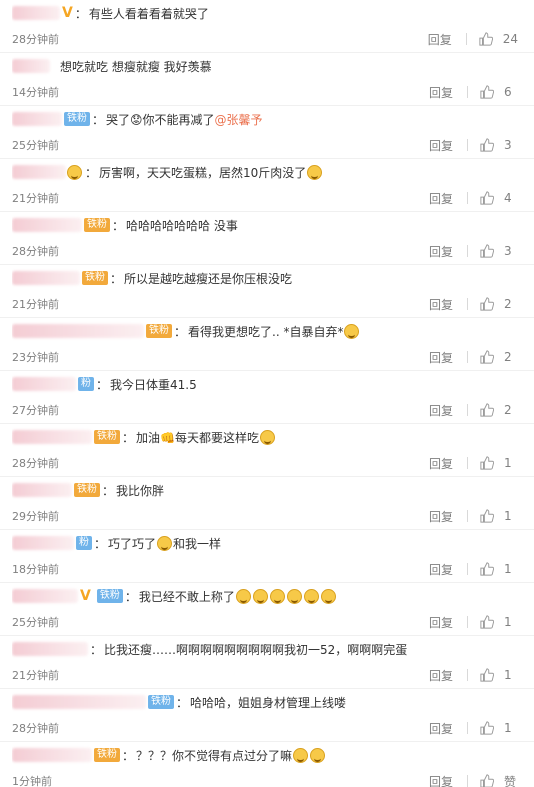  I want to click on like-count: 赞, so click(510, 780).